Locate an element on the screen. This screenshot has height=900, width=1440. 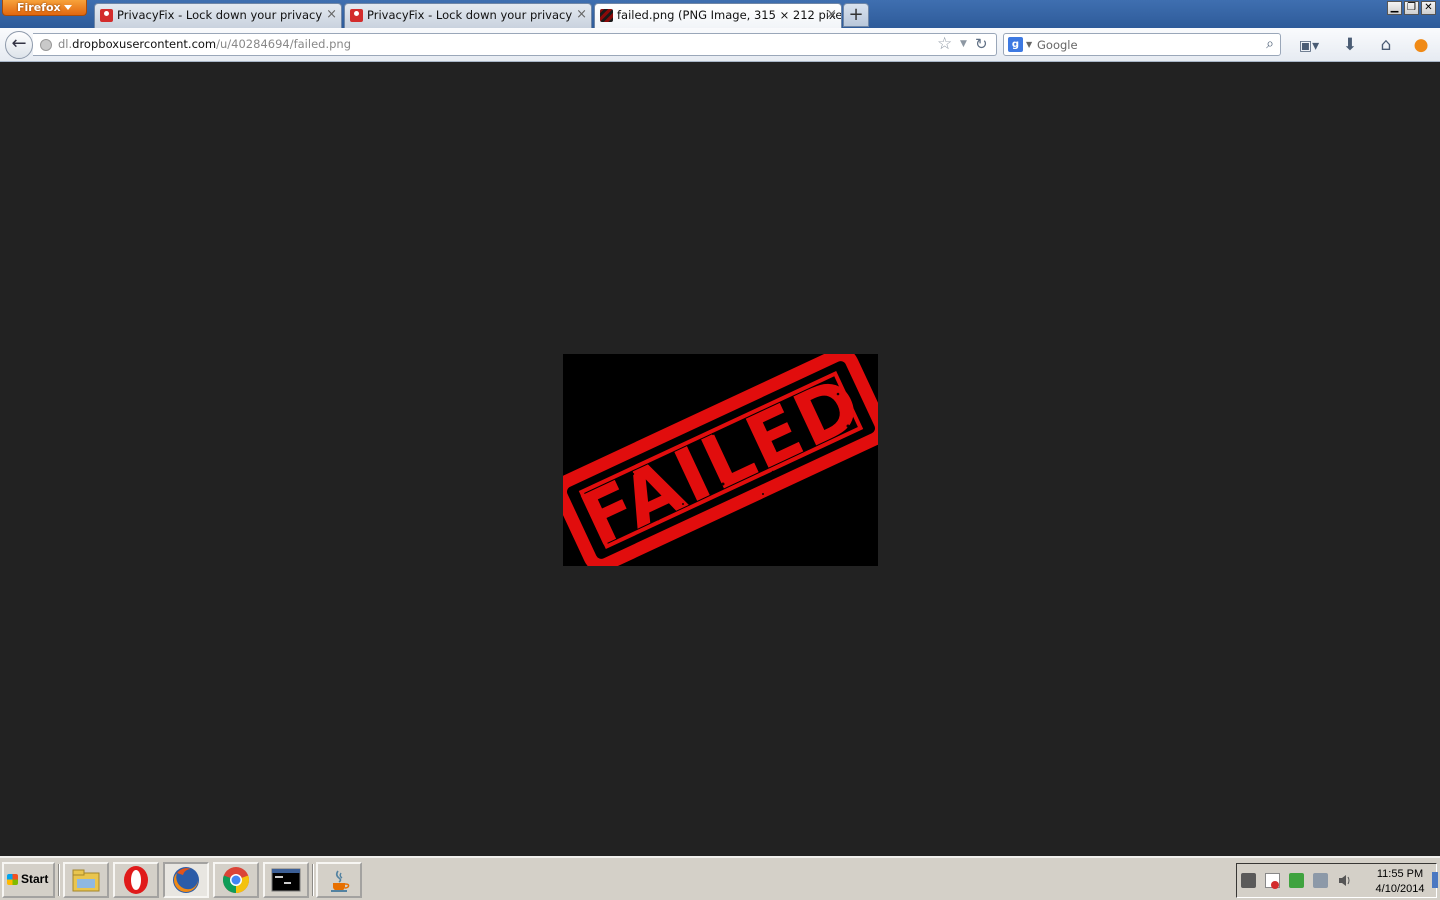
bookmark-star-icon: ☆ is located at coordinates (944, 44).